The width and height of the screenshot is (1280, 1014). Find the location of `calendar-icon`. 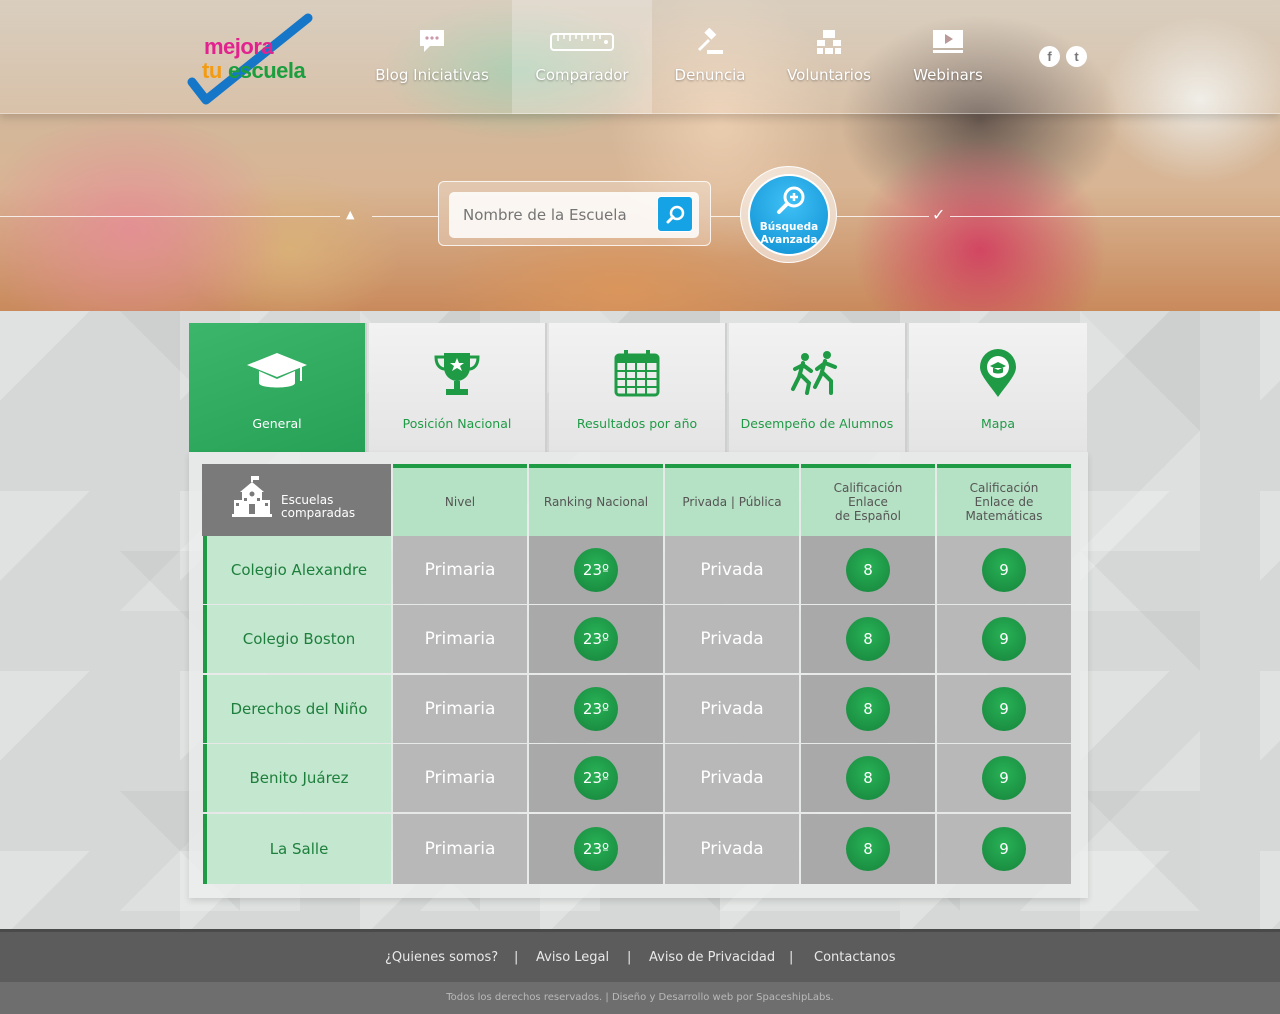

calendar-icon is located at coordinates (637, 375).